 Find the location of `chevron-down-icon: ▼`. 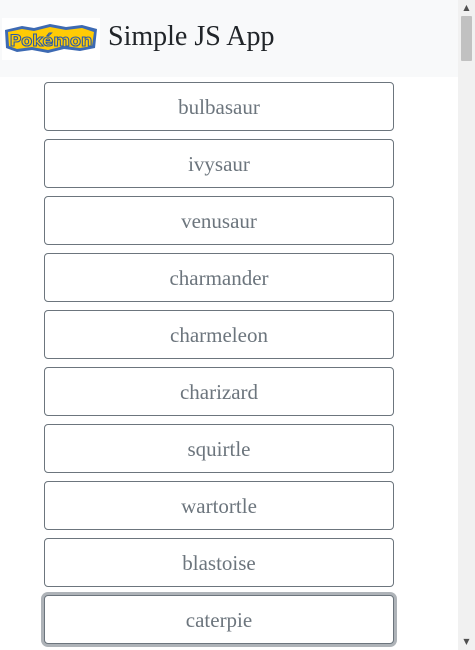

chevron-down-icon: ▼ is located at coordinates (466, 642).